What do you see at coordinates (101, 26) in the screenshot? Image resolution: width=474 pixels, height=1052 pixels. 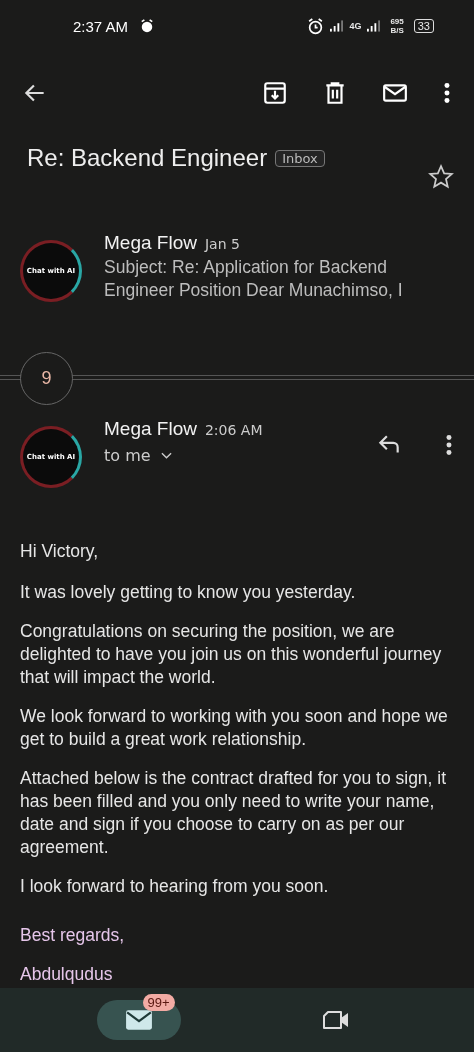 I see `status-time: 2:37 AM` at bounding box center [101, 26].